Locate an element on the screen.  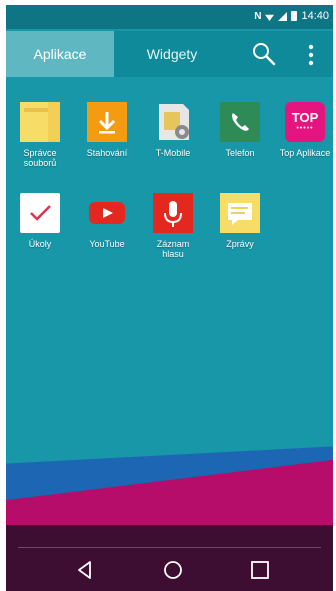
tab-widgets: Widgety is located at coordinates (172, 54).